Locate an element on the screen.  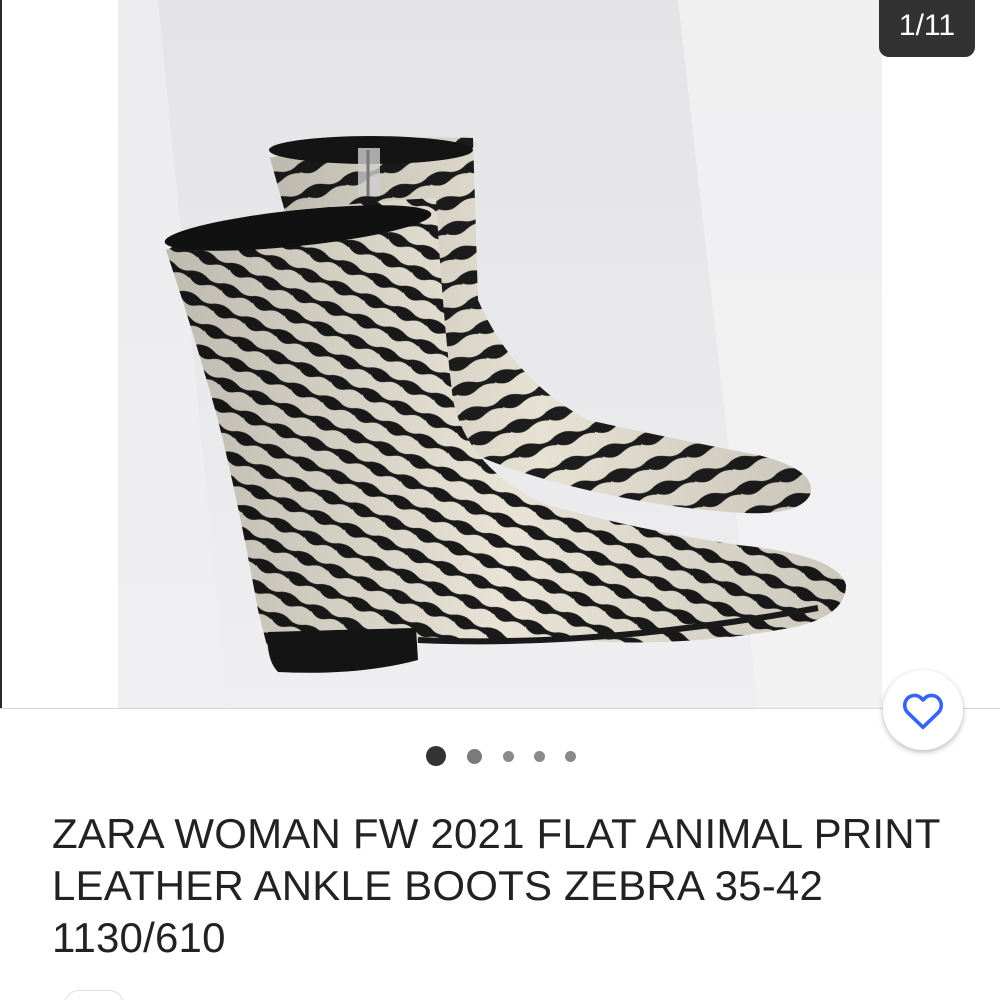
image-counter-badge: 1/11 is located at coordinates (927, 28).